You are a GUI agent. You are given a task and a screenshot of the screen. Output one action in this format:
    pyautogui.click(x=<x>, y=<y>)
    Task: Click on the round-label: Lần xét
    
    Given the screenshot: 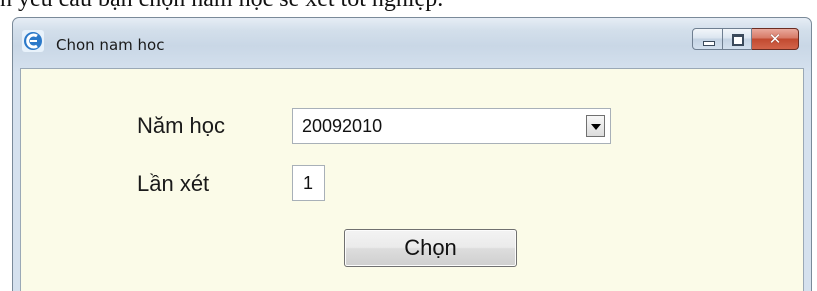 What is the action you would take?
    pyautogui.click(x=173, y=183)
    